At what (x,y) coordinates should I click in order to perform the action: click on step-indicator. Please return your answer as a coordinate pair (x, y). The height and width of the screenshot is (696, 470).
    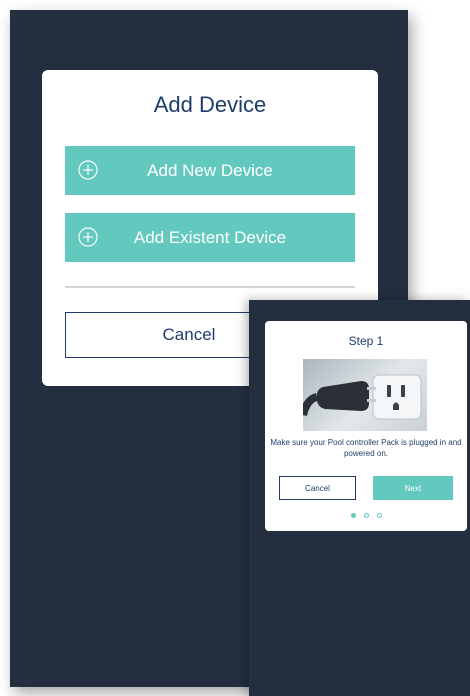
    Looking at the image, I should click on (366, 515).